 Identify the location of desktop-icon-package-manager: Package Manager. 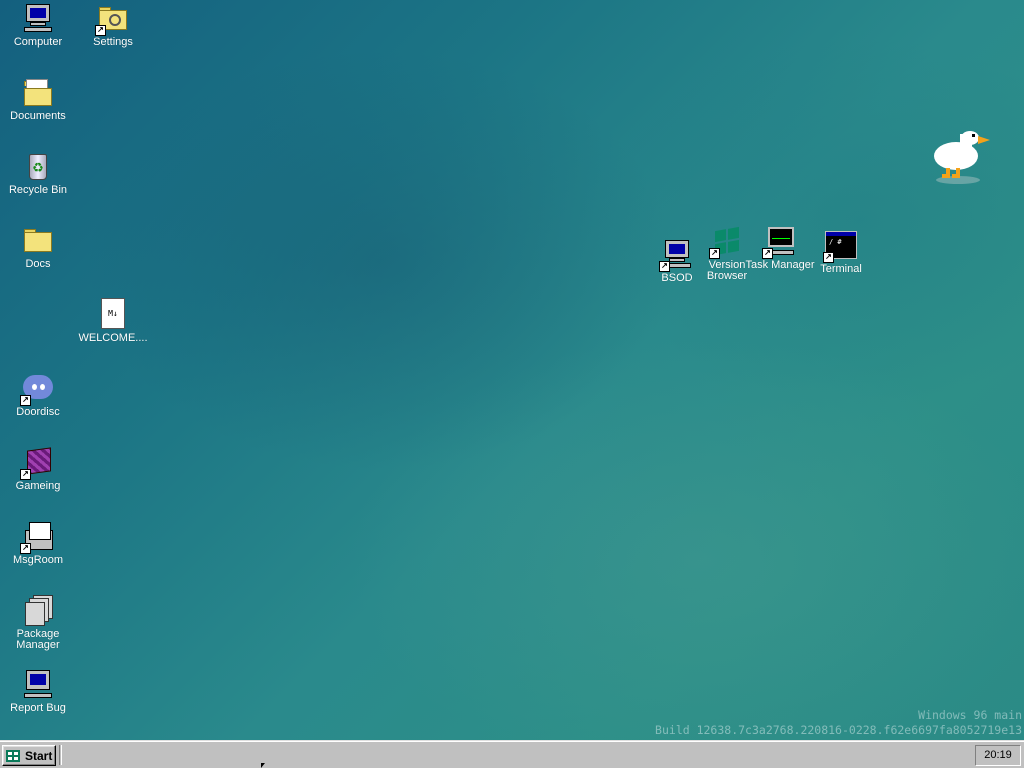
(38, 622).